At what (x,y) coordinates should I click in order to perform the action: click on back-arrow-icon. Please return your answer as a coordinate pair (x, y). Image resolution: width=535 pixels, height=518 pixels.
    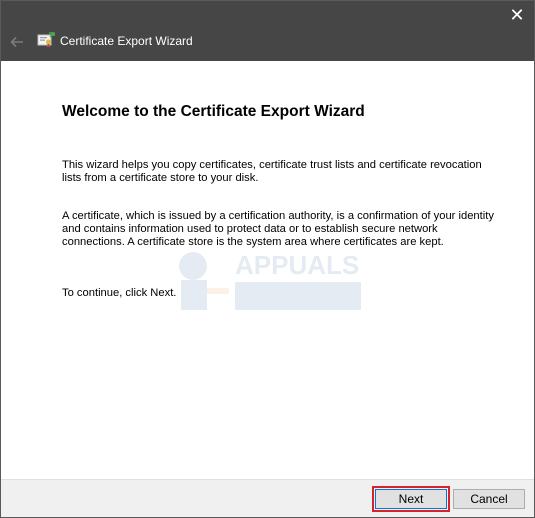
    Looking at the image, I should click on (16, 42).